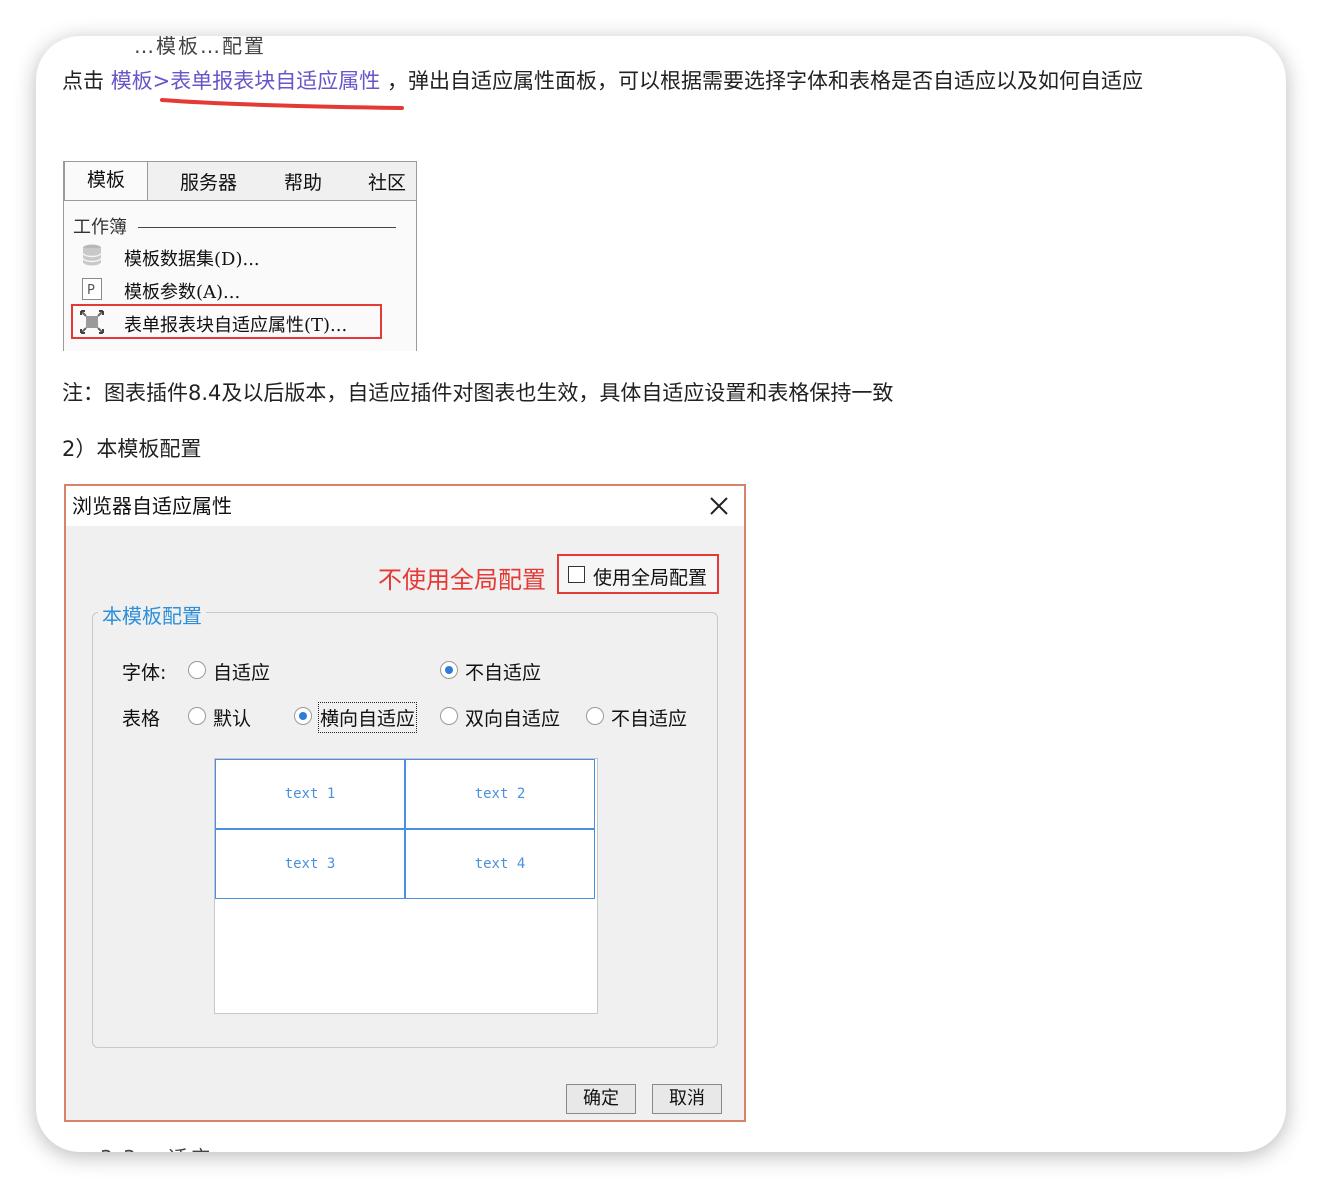 The image size is (1322, 1188). What do you see at coordinates (576, 574) in the screenshot?
I see `use-global-config-checkbox` at bounding box center [576, 574].